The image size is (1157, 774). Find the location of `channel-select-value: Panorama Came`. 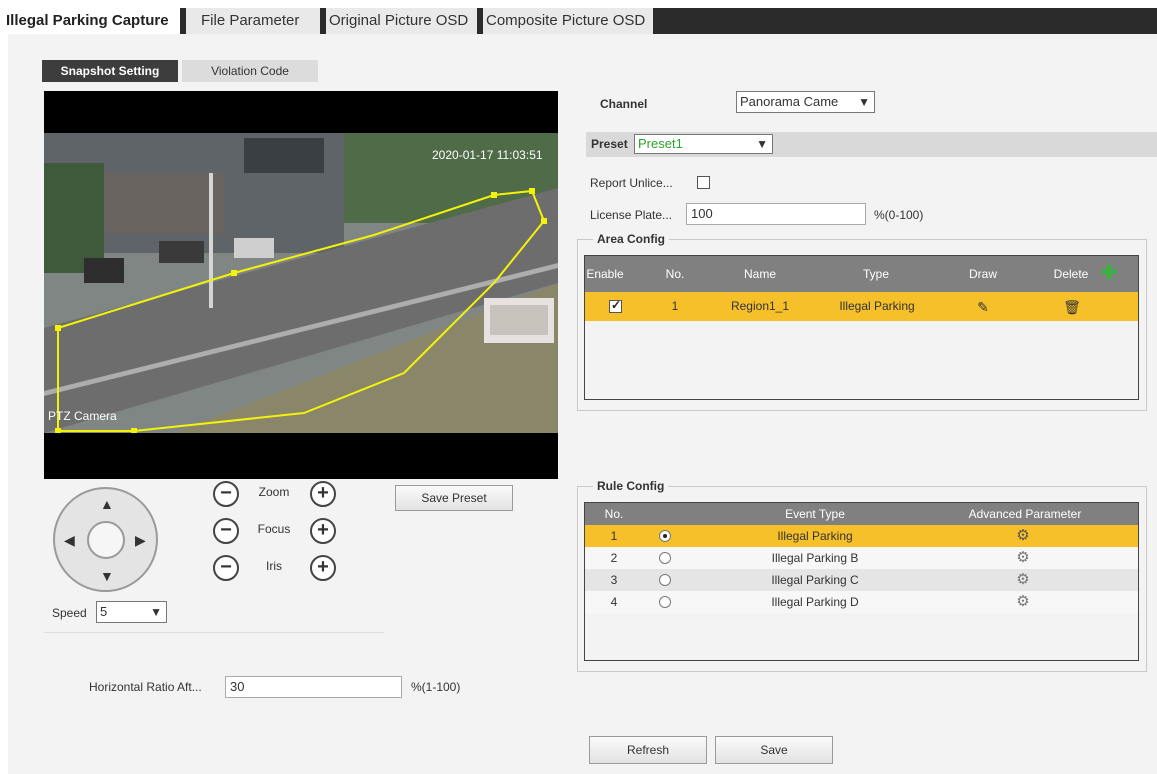

channel-select-value: Panorama Came is located at coordinates (789, 101).